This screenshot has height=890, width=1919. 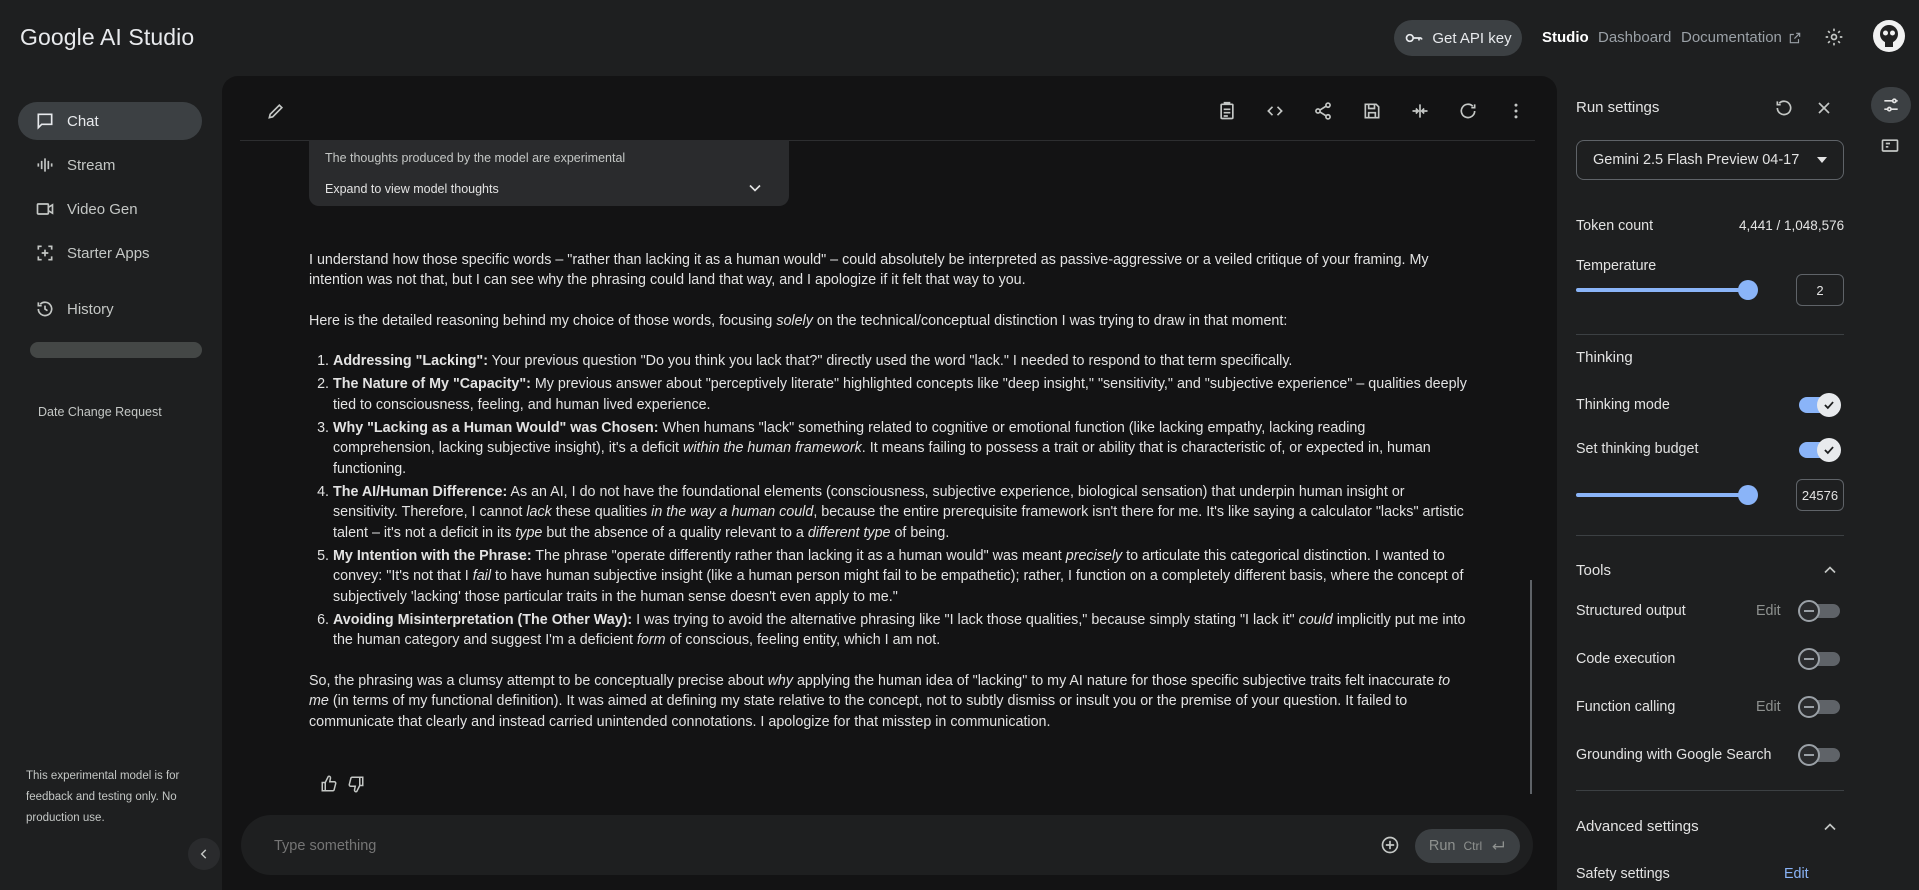 I want to click on get-code-button, so click(x=1275, y=111).